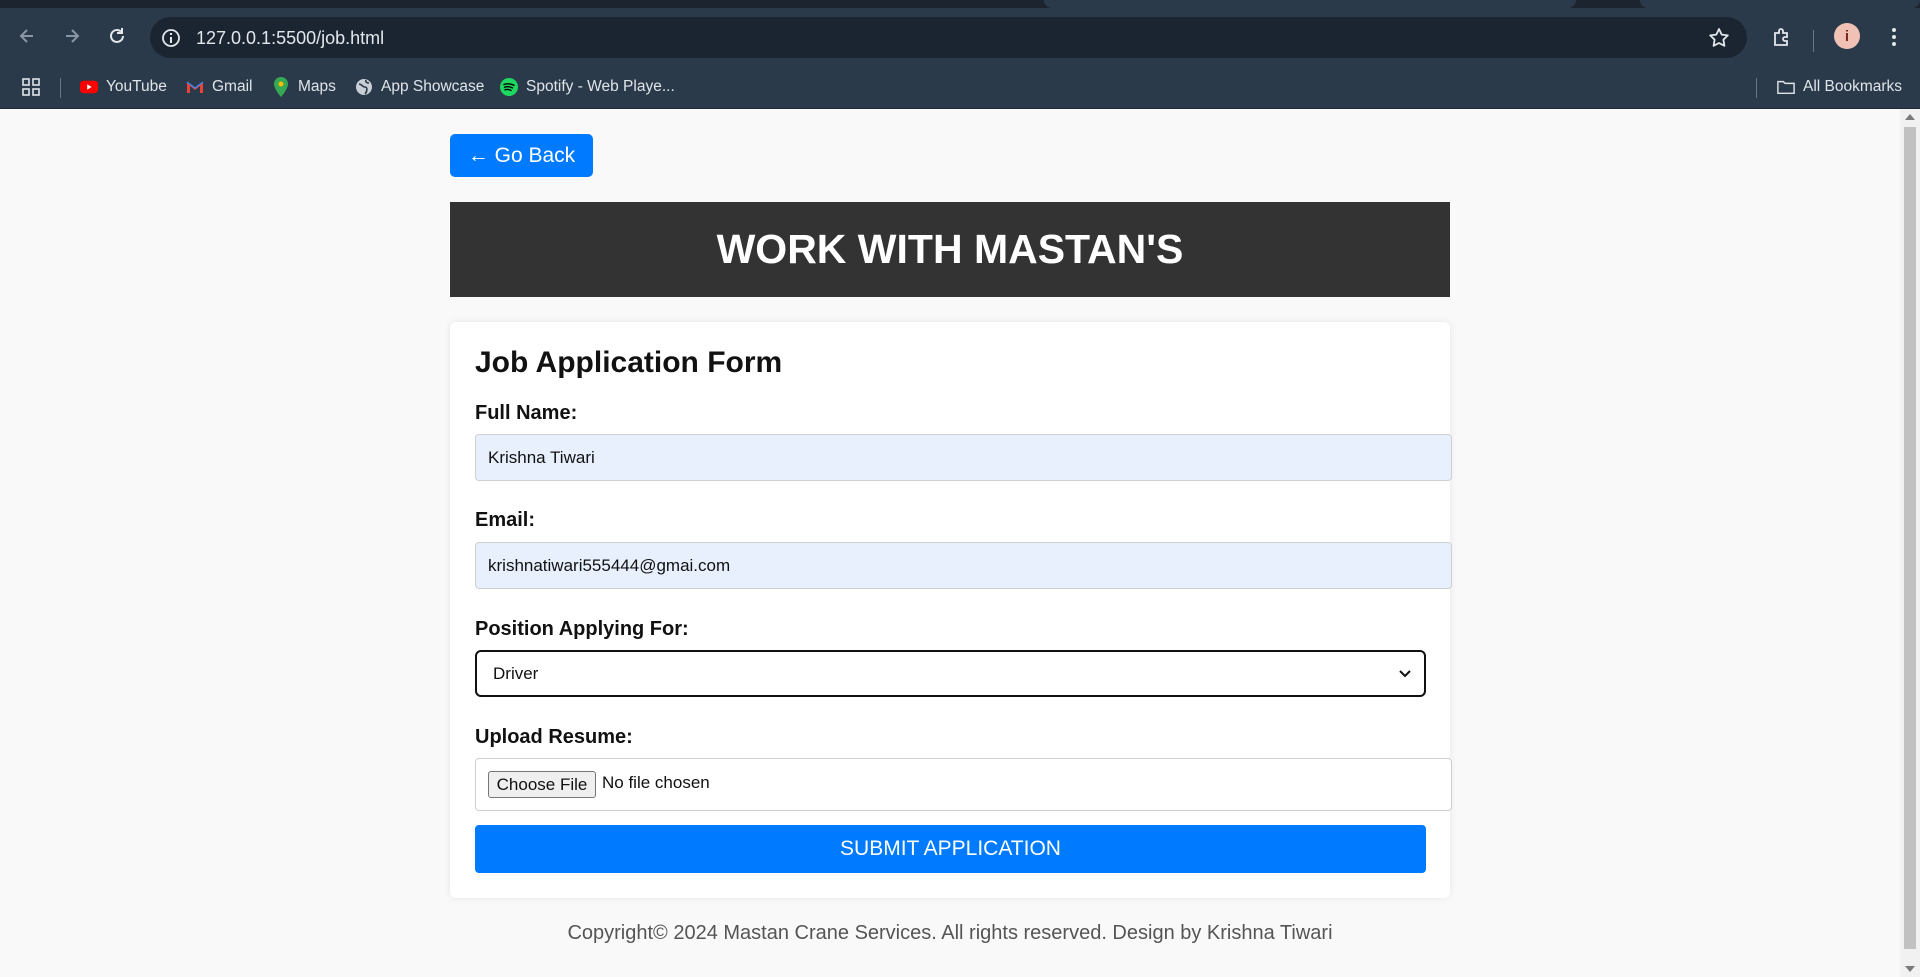 This screenshot has height=977, width=1920. Describe the element at coordinates (541, 457) in the screenshot. I see `full-name-value: Krishna Tiwari` at that location.